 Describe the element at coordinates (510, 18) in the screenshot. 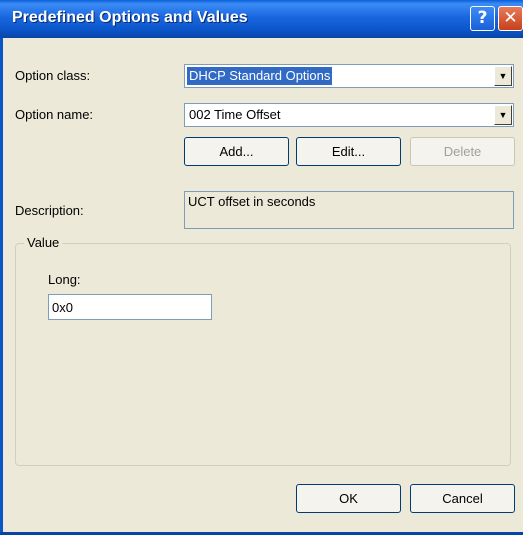

I see `close-button: ✕` at that location.